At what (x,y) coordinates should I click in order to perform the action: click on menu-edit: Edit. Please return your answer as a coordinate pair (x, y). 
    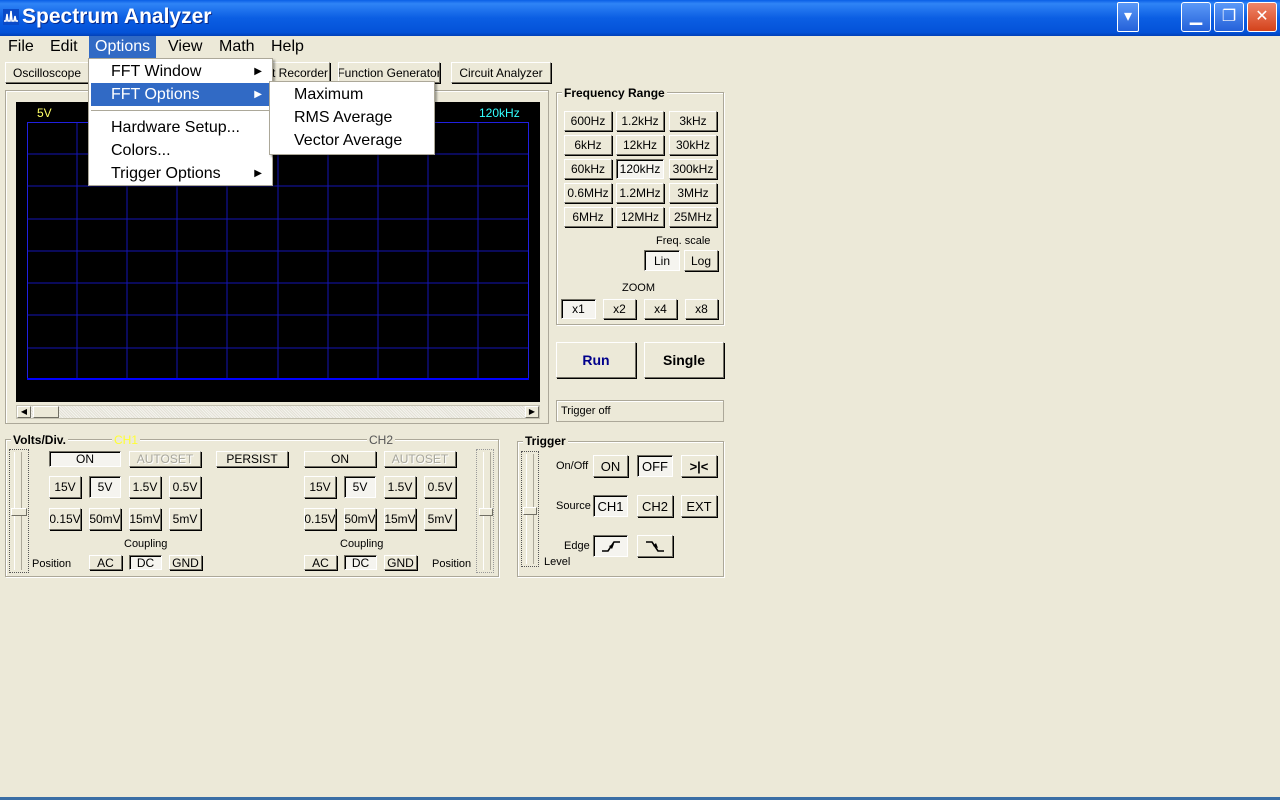
    Looking at the image, I should click on (64, 47).